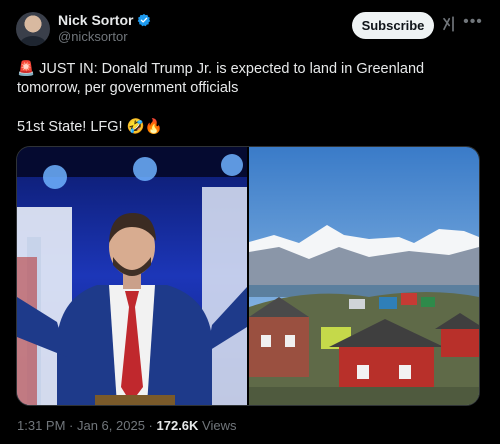  Describe the element at coordinates (144, 20) in the screenshot. I see `verified-badge-icon` at that location.